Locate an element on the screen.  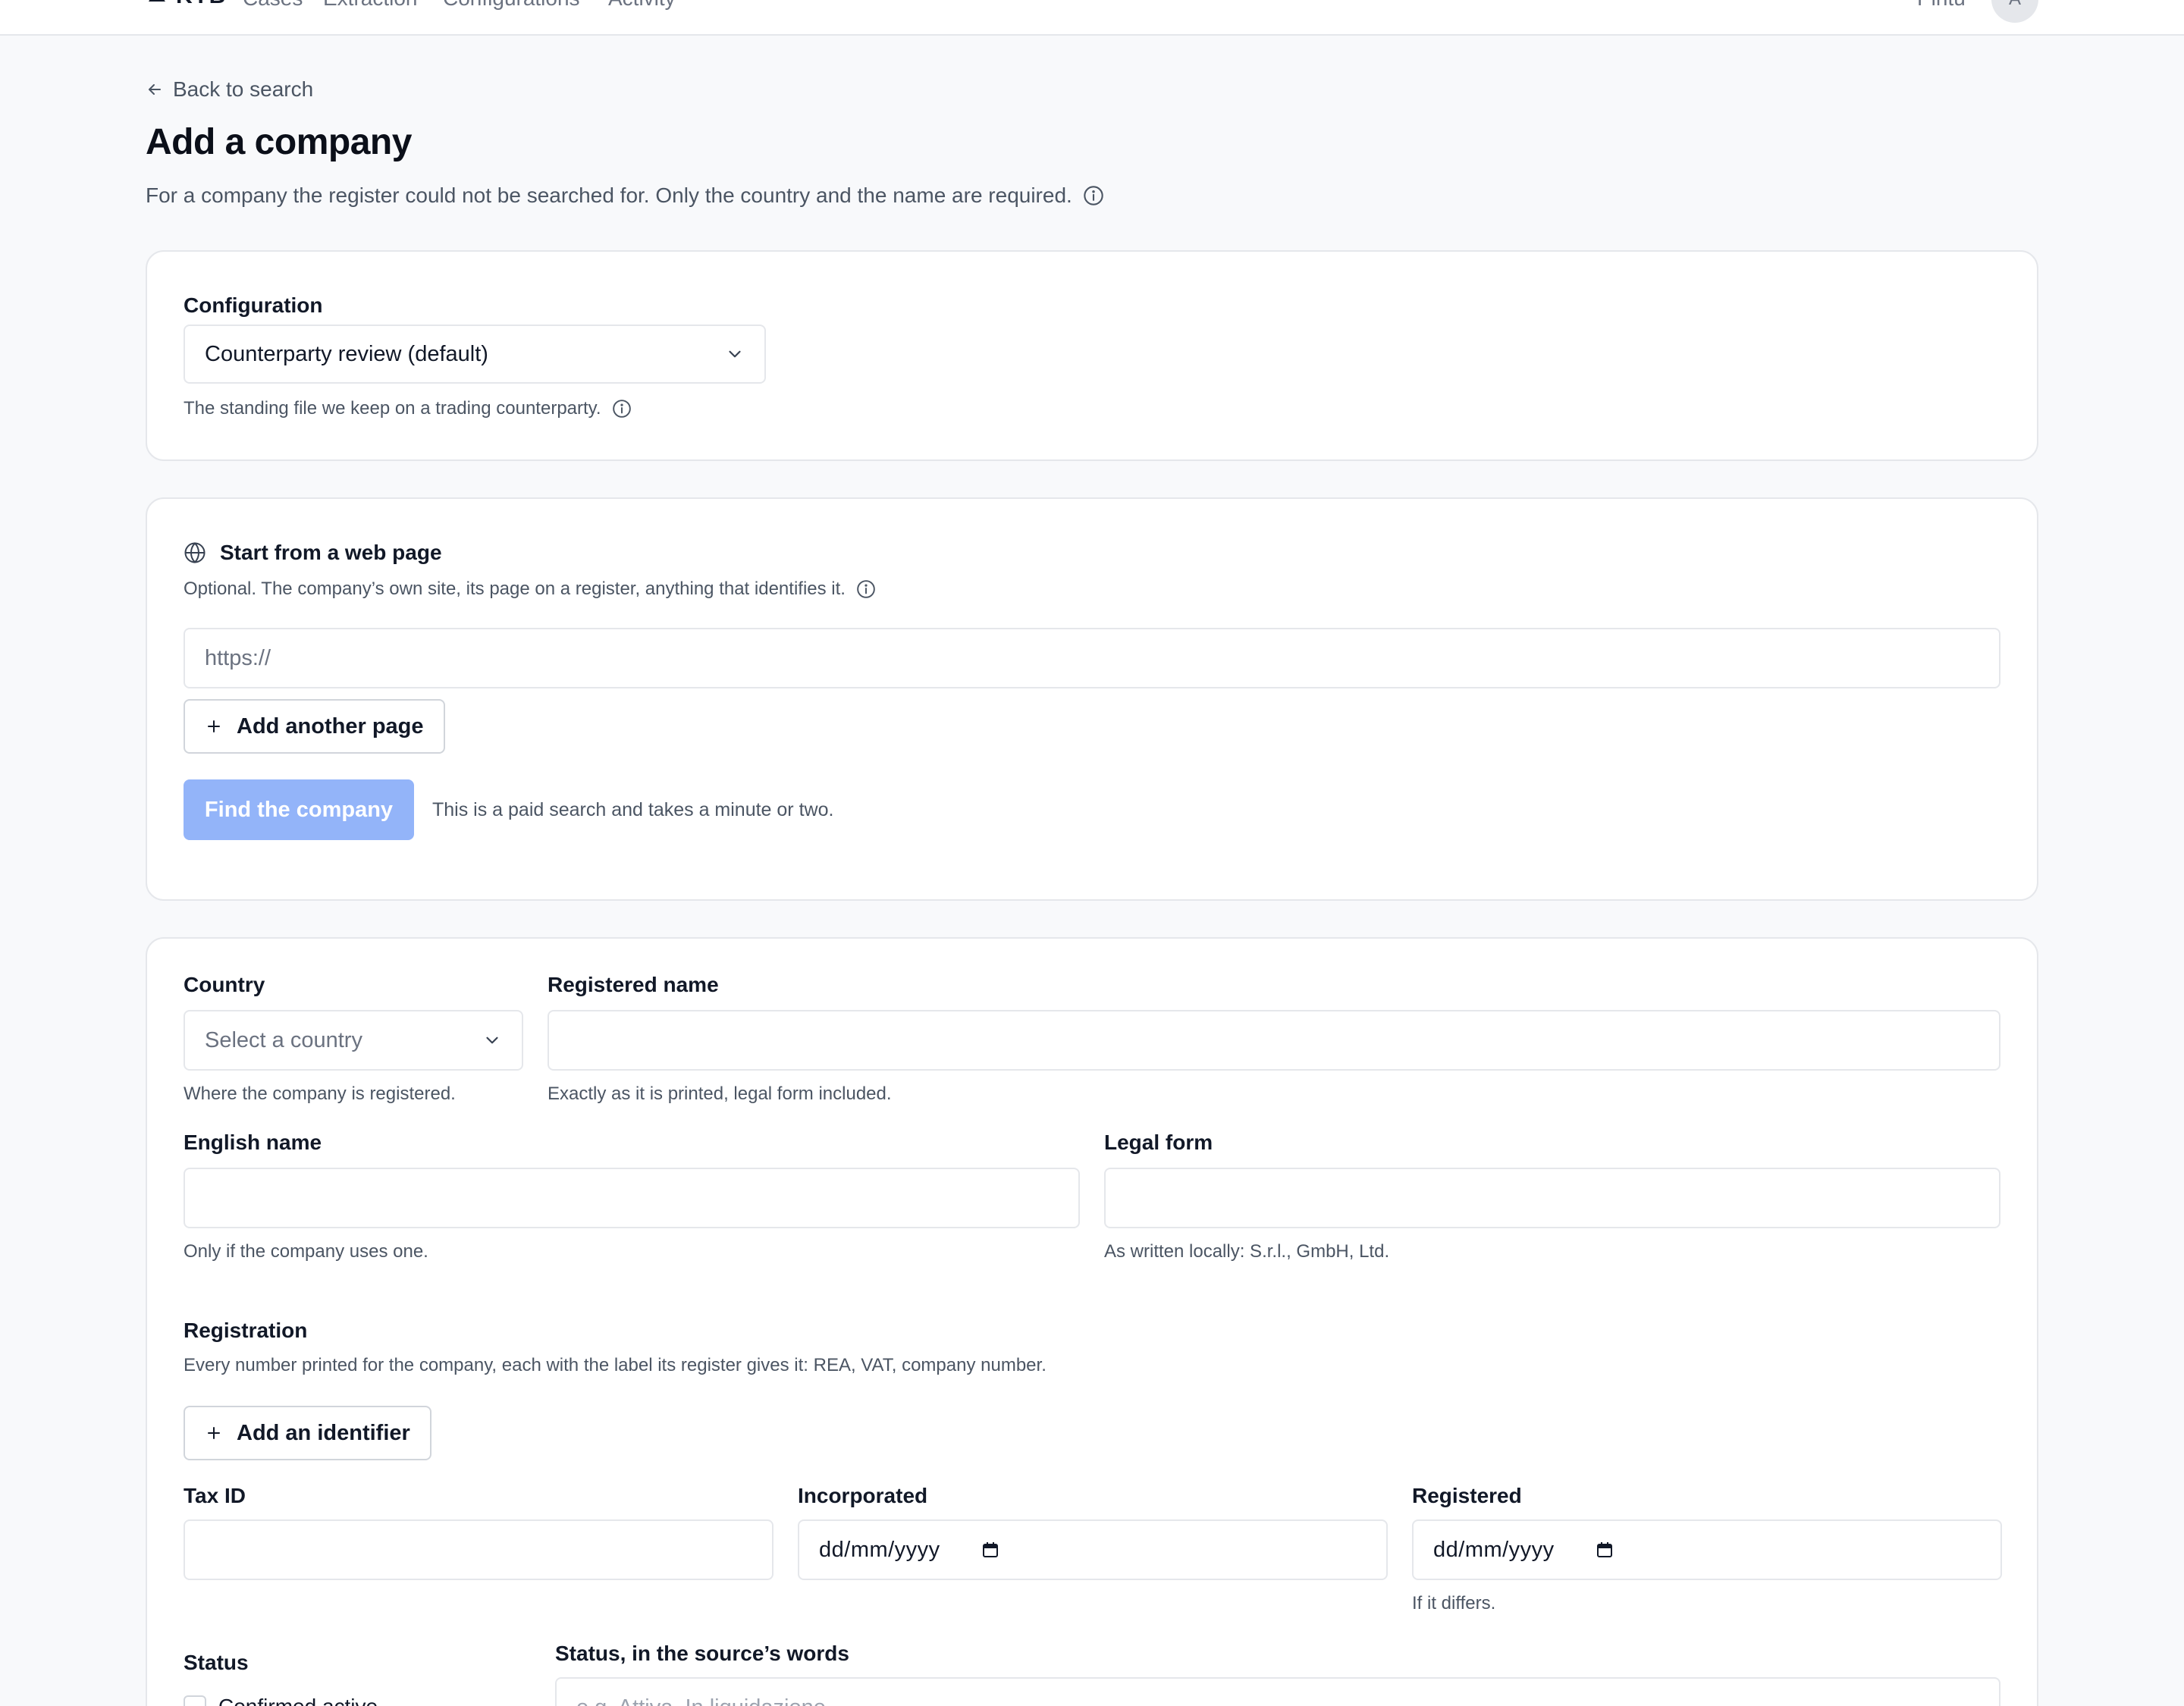
tax-id-input is located at coordinates (479, 1550).